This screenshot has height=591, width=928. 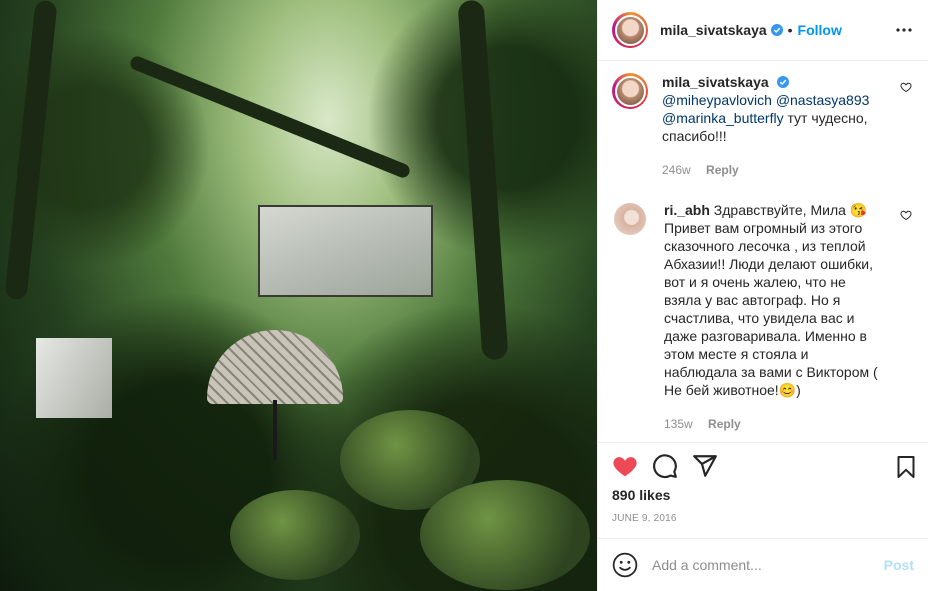 I want to click on comment-meta: 135w Reply, so click(x=774, y=424).